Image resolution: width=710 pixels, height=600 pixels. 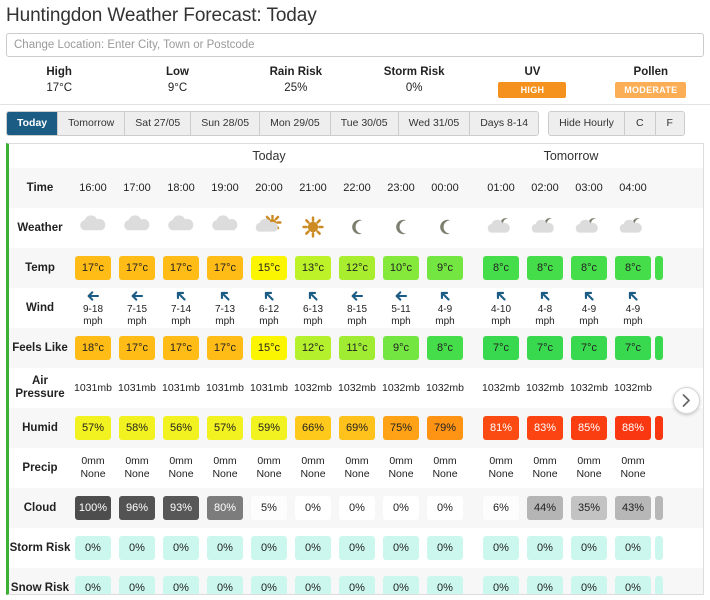 I want to click on location-search-wrap, so click(x=355, y=45).